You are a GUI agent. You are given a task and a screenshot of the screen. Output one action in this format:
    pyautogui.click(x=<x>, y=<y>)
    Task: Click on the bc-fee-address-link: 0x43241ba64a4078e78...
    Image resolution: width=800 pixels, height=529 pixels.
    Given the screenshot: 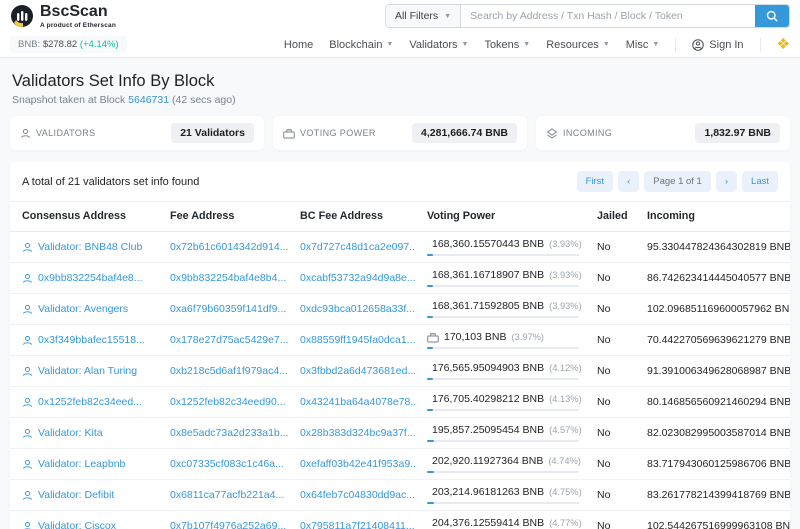 What is the action you would take?
    pyautogui.click(x=357, y=402)
    